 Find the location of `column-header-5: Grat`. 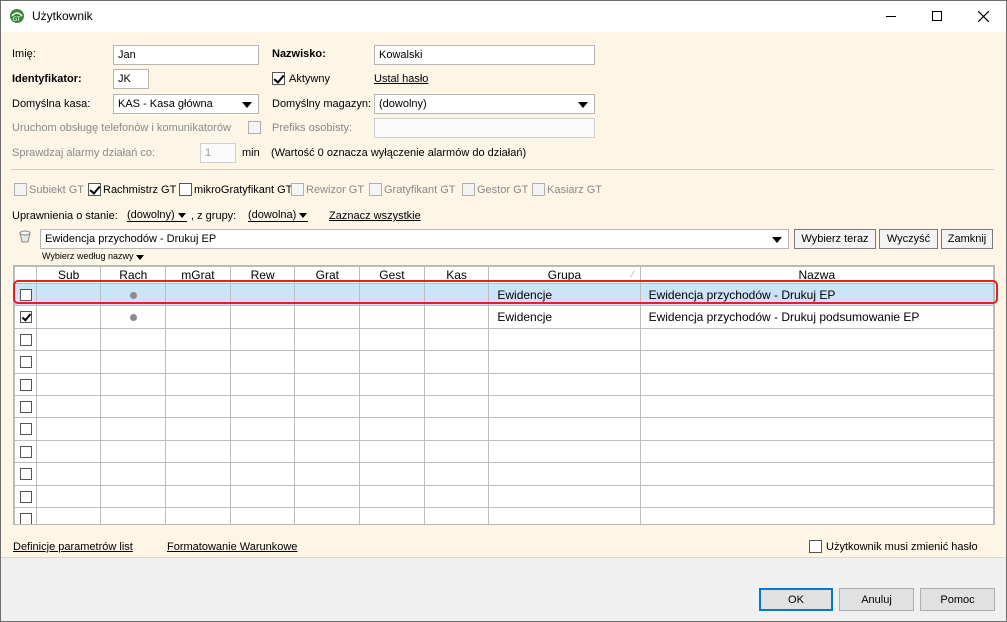

column-header-5: Grat is located at coordinates (327, 275).